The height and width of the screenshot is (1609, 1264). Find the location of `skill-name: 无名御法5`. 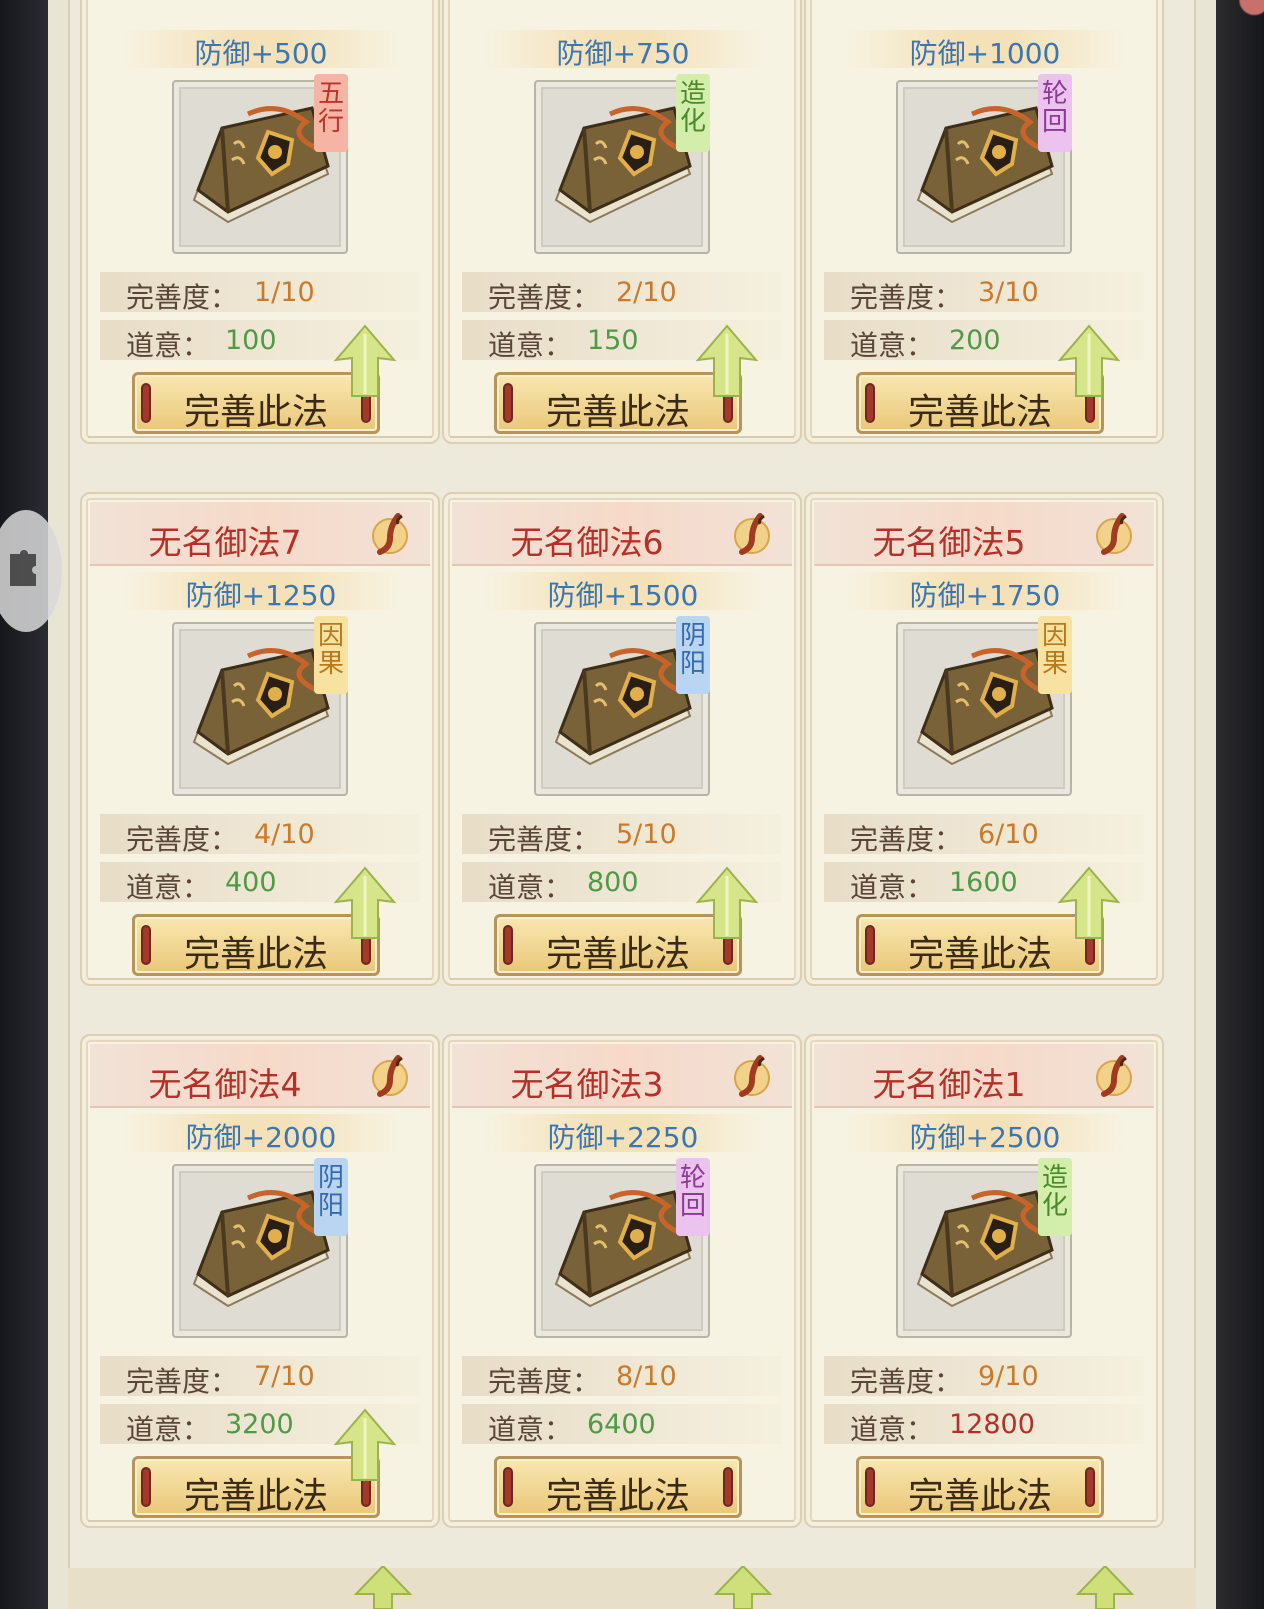

skill-name: 无名御法5 is located at coordinates (949, 542).